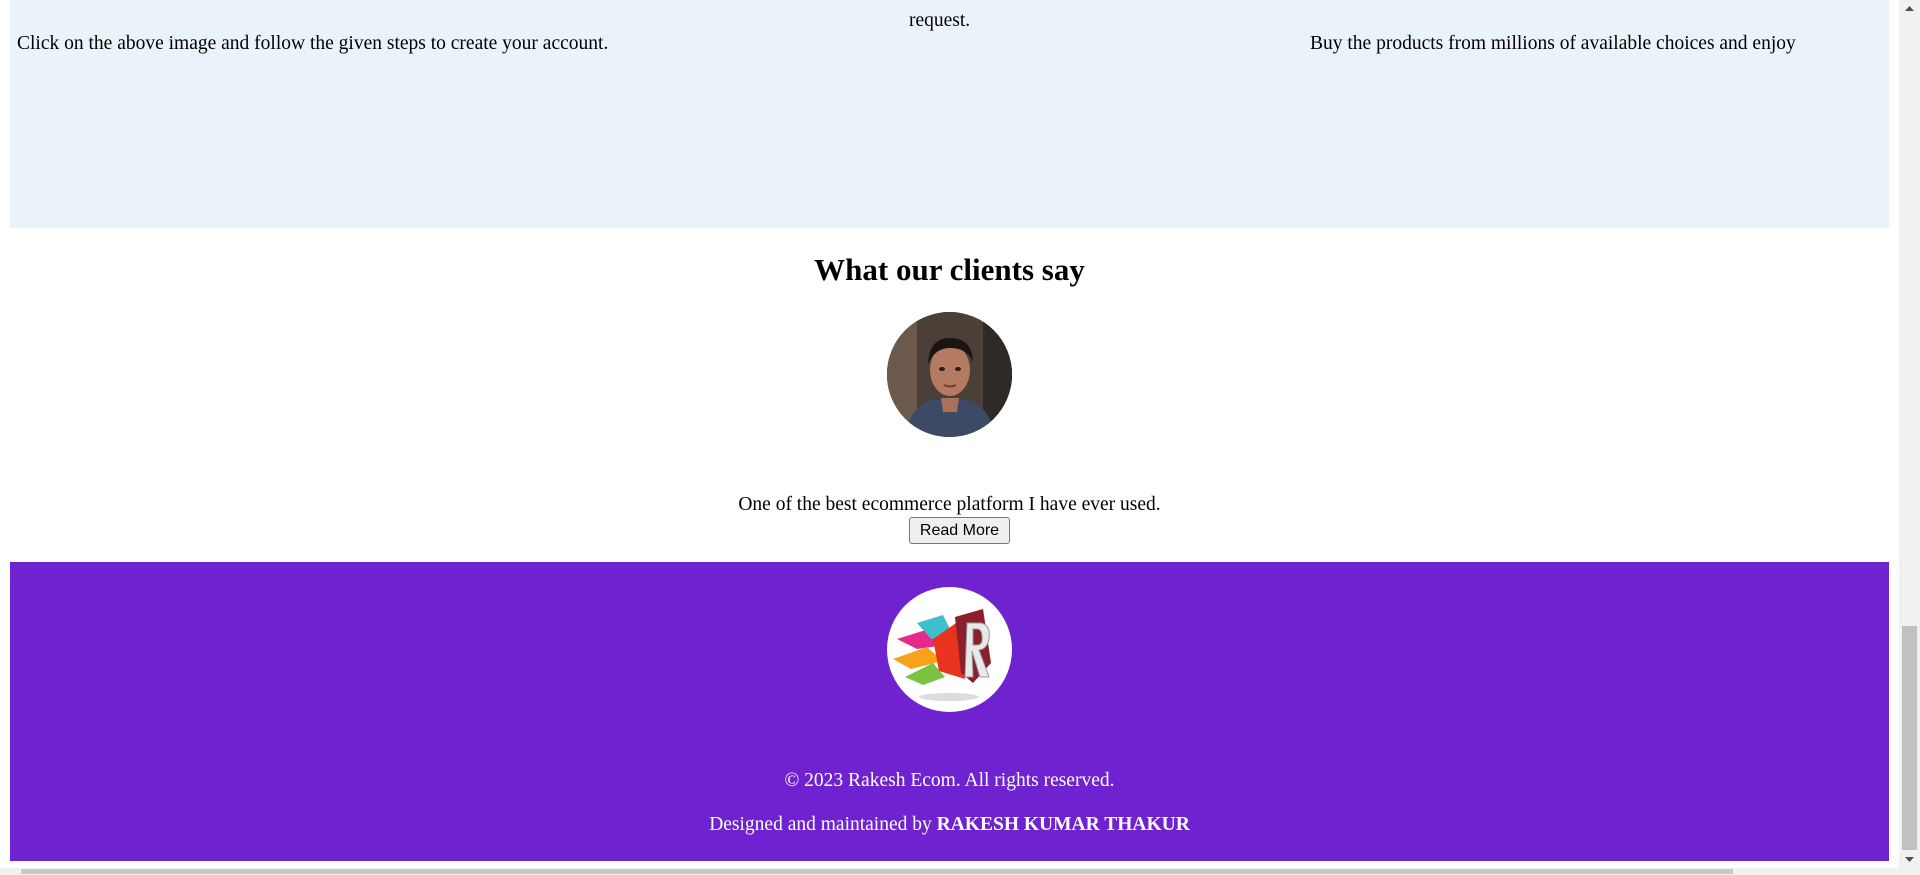 This screenshot has width=1920, height=875. I want to click on triangle-up-icon, so click(1909, 8).